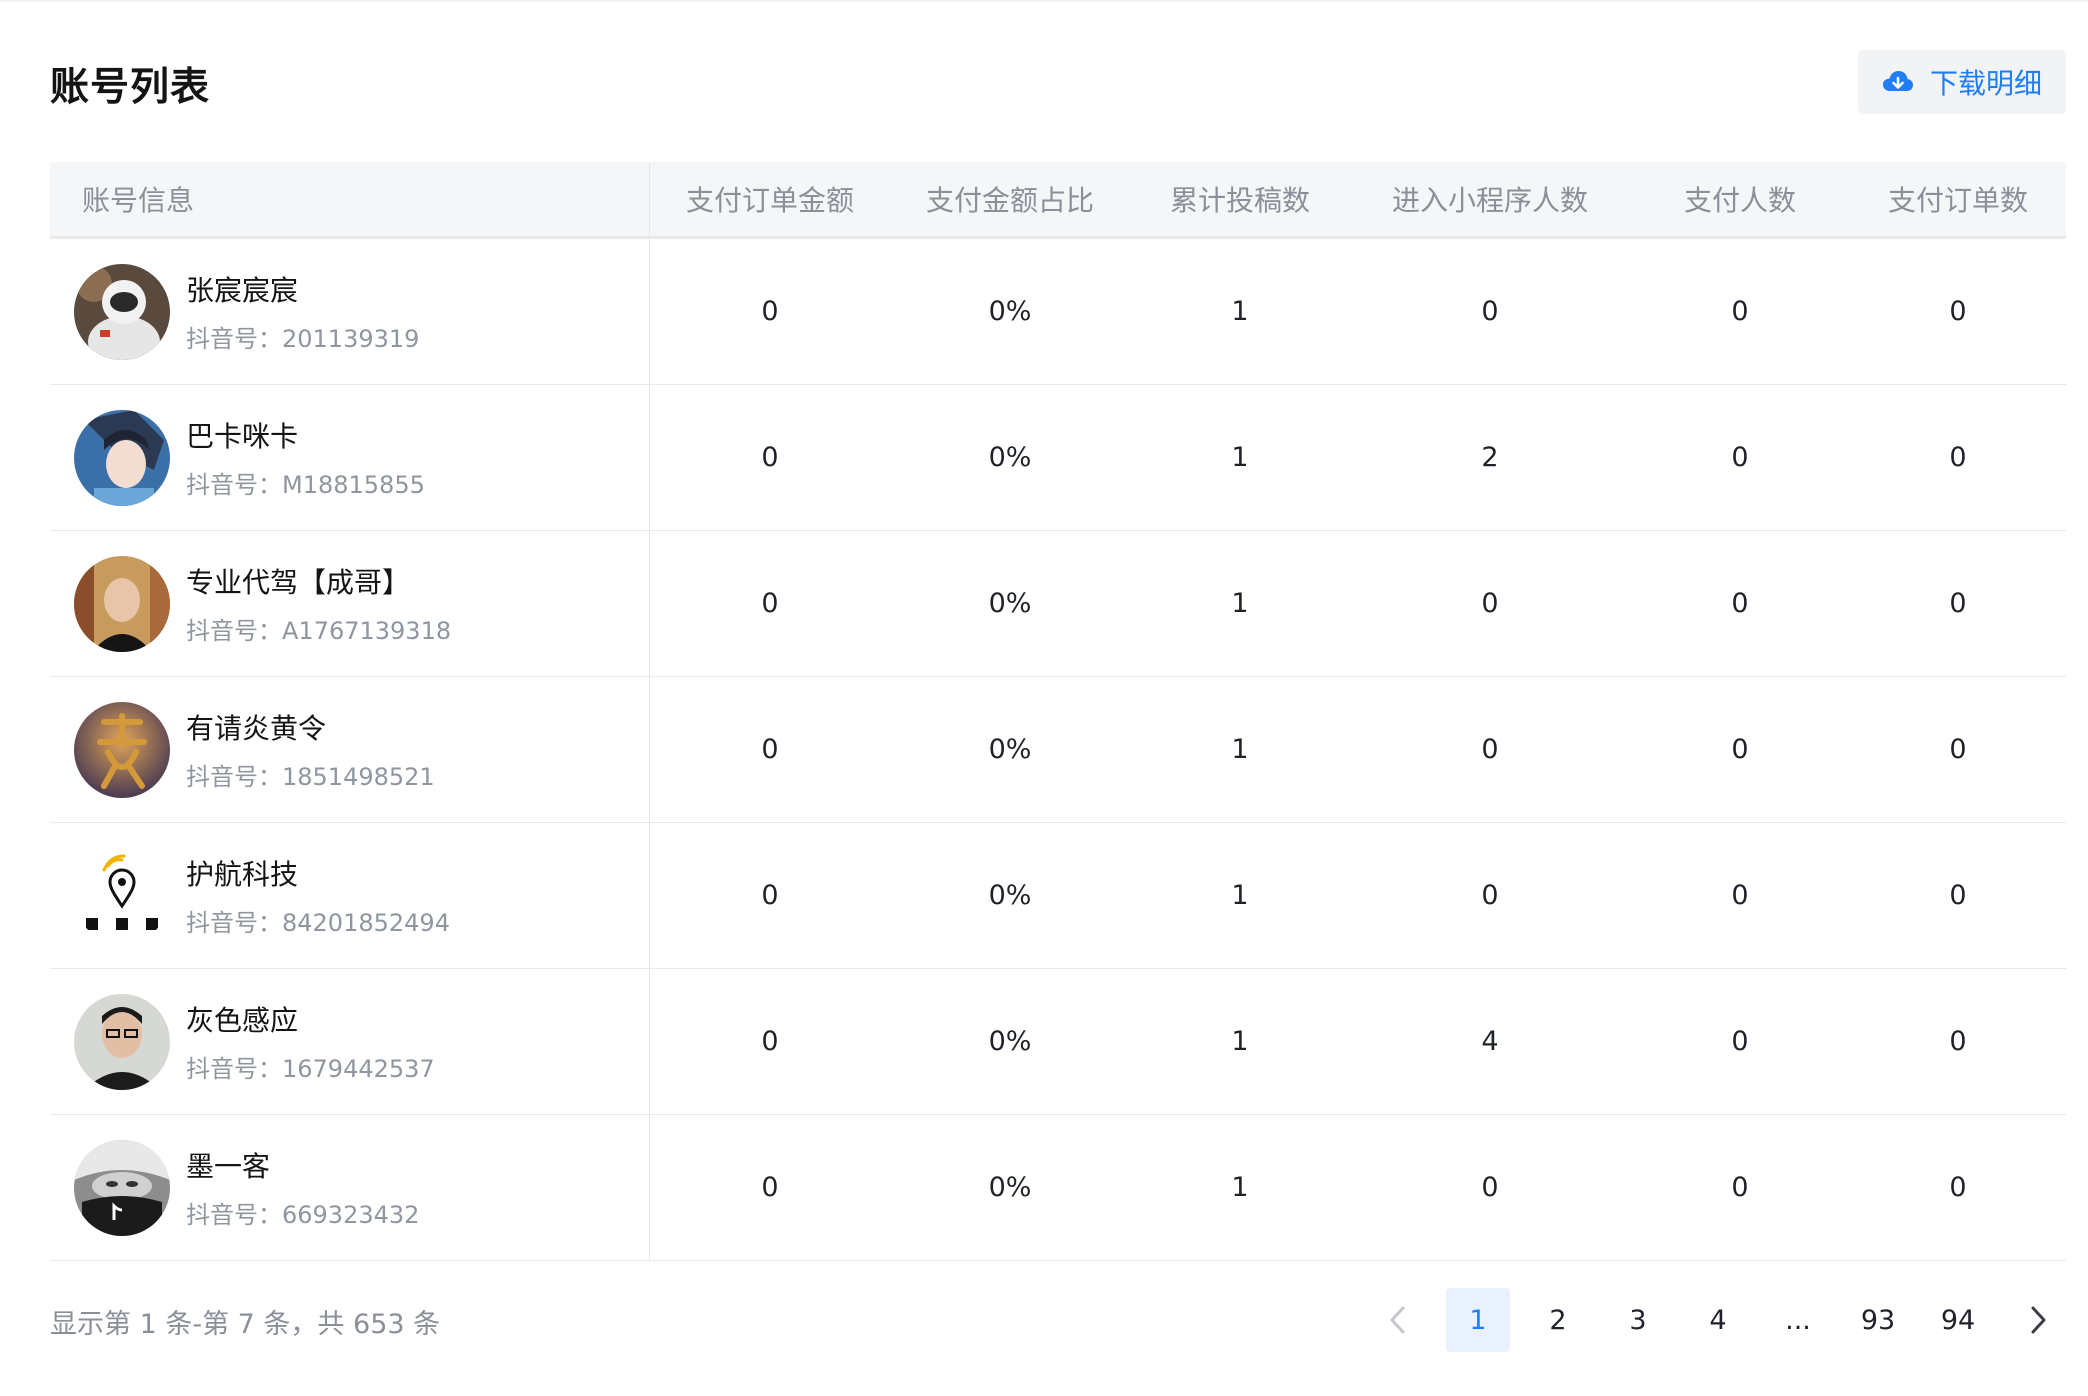 This screenshot has height=1396, width=2088. I want to click on account-info-cell: 灰色感应 抖音号：1679442537, so click(350, 1041).